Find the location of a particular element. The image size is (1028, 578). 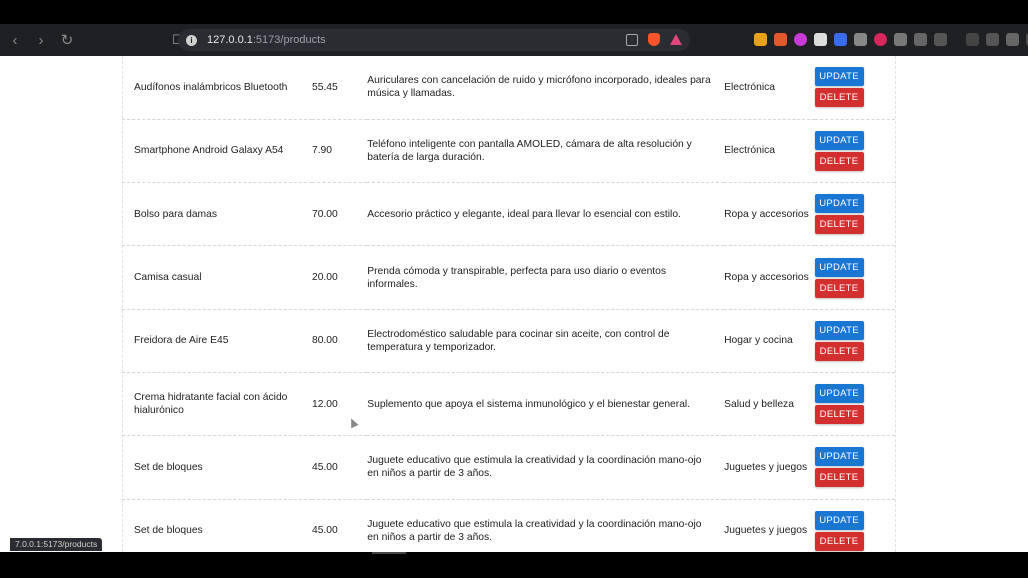

product-price: 12.00 is located at coordinates (324, 404).